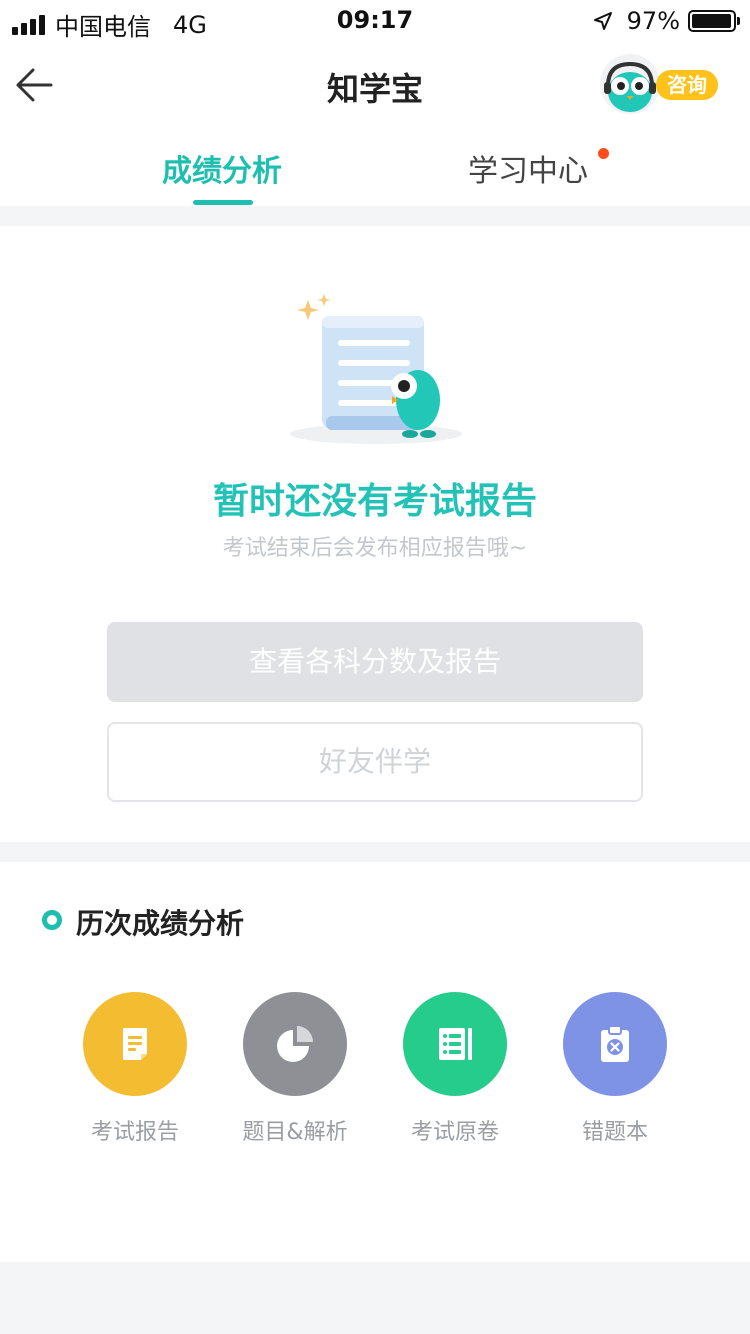  Describe the element at coordinates (630, 84) in the screenshot. I see `owl-headset-icon` at that location.